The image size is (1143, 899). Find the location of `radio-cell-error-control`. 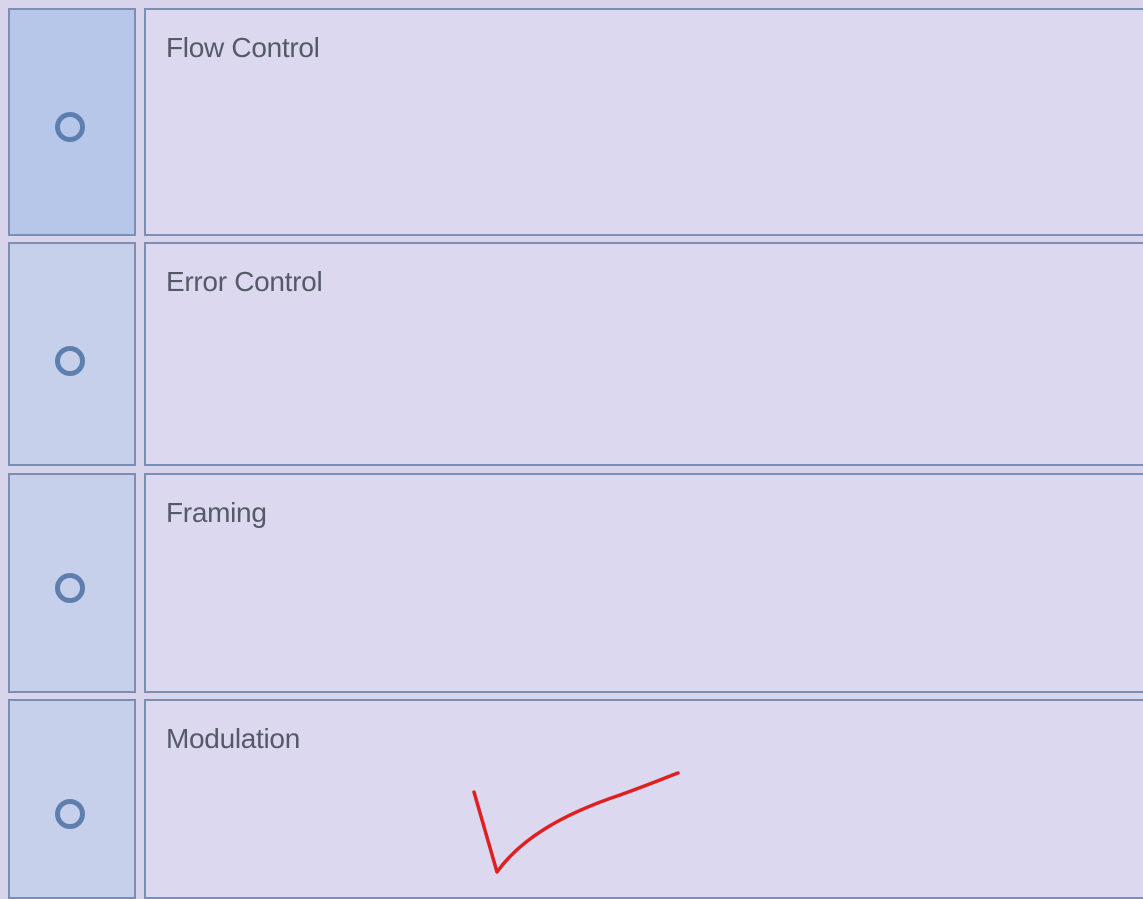

radio-cell-error-control is located at coordinates (72, 354).